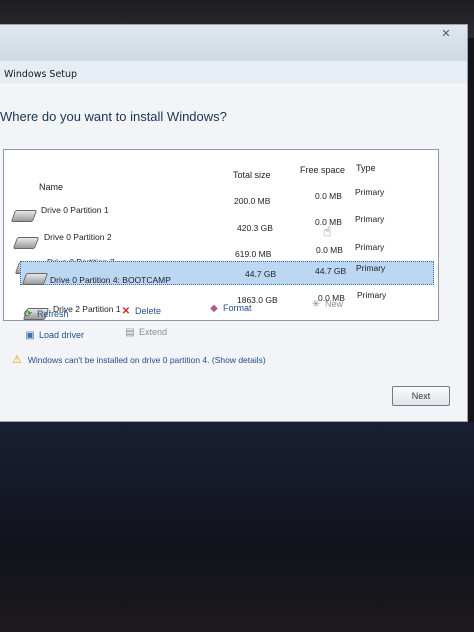 The height and width of the screenshot is (632, 474). Describe the element at coordinates (45, 314) in the screenshot. I see `refresh-button: ⟳ Refresh` at that location.